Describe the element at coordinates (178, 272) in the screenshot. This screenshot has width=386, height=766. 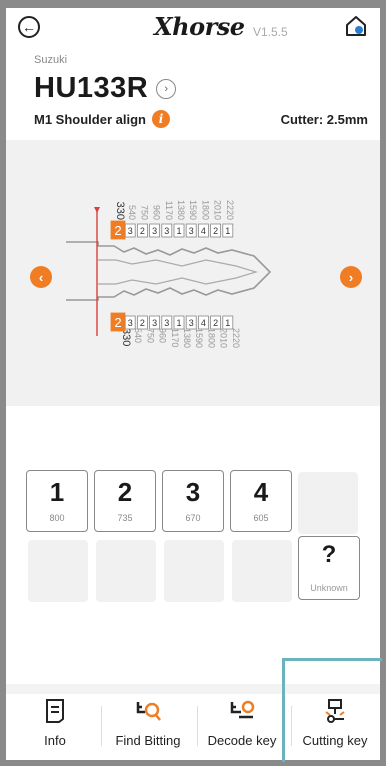
I see `key-groove-line` at that location.